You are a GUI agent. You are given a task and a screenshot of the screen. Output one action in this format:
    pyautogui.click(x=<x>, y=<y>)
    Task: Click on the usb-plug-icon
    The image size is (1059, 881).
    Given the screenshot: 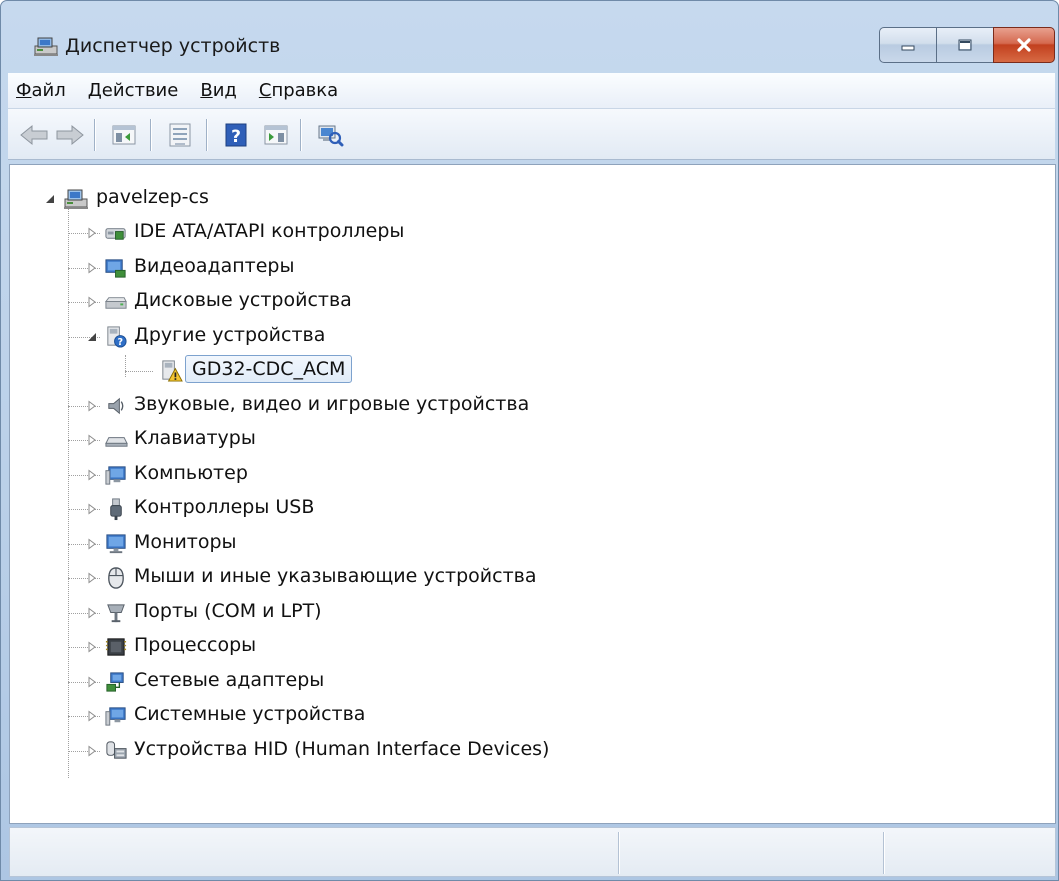 What is the action you would take?
    pyautogui.click(x=116, y=509)
    